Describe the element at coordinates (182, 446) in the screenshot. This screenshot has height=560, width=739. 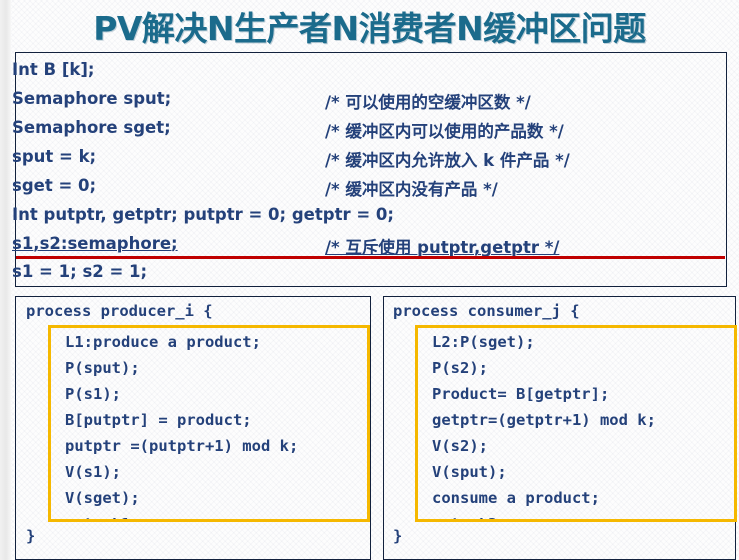
I see `producer-body-line-4: putptr =(putptr+1) mod k;` at that location.